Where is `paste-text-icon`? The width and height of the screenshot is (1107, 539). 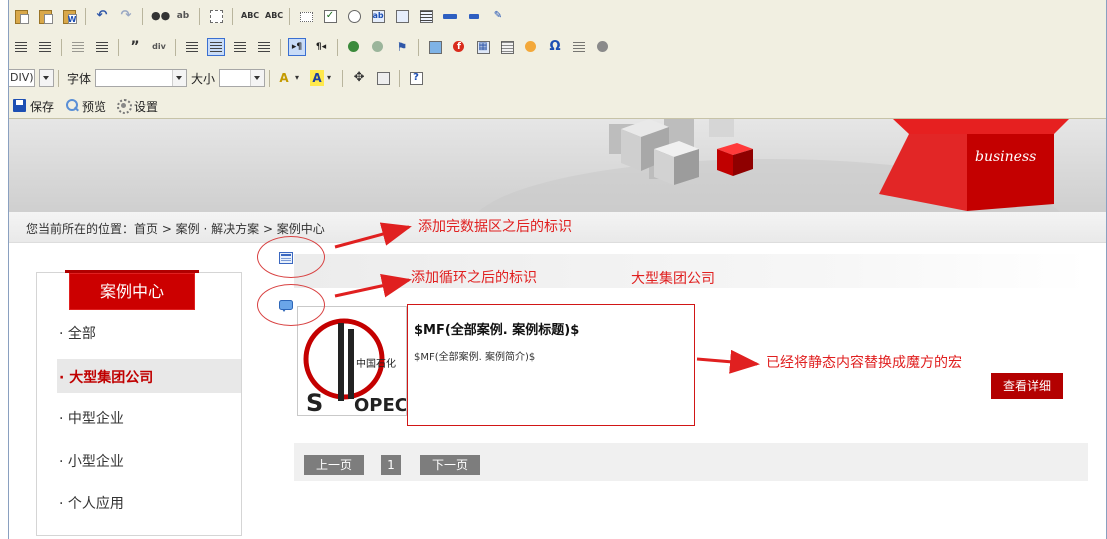
paste-text-icon is located at coordinates (45, 16).